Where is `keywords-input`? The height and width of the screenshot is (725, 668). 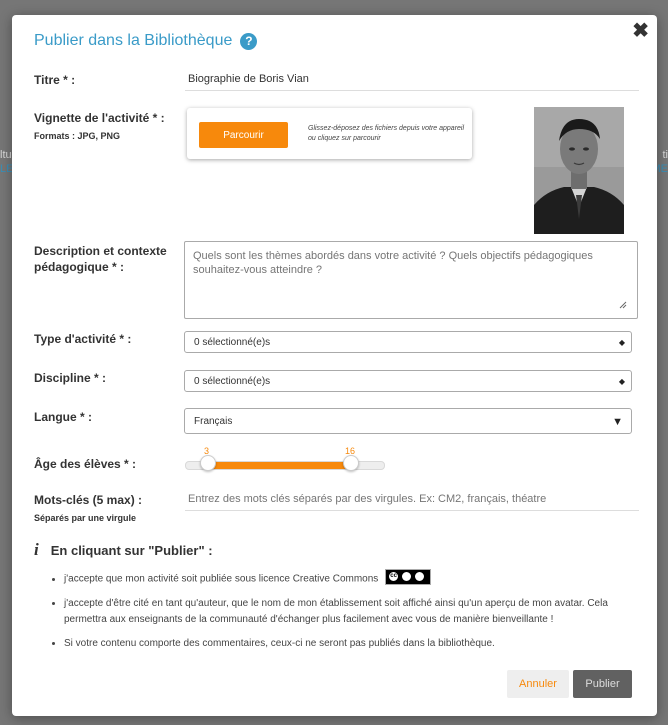
keywords-input is located at coordinates (412, 499).